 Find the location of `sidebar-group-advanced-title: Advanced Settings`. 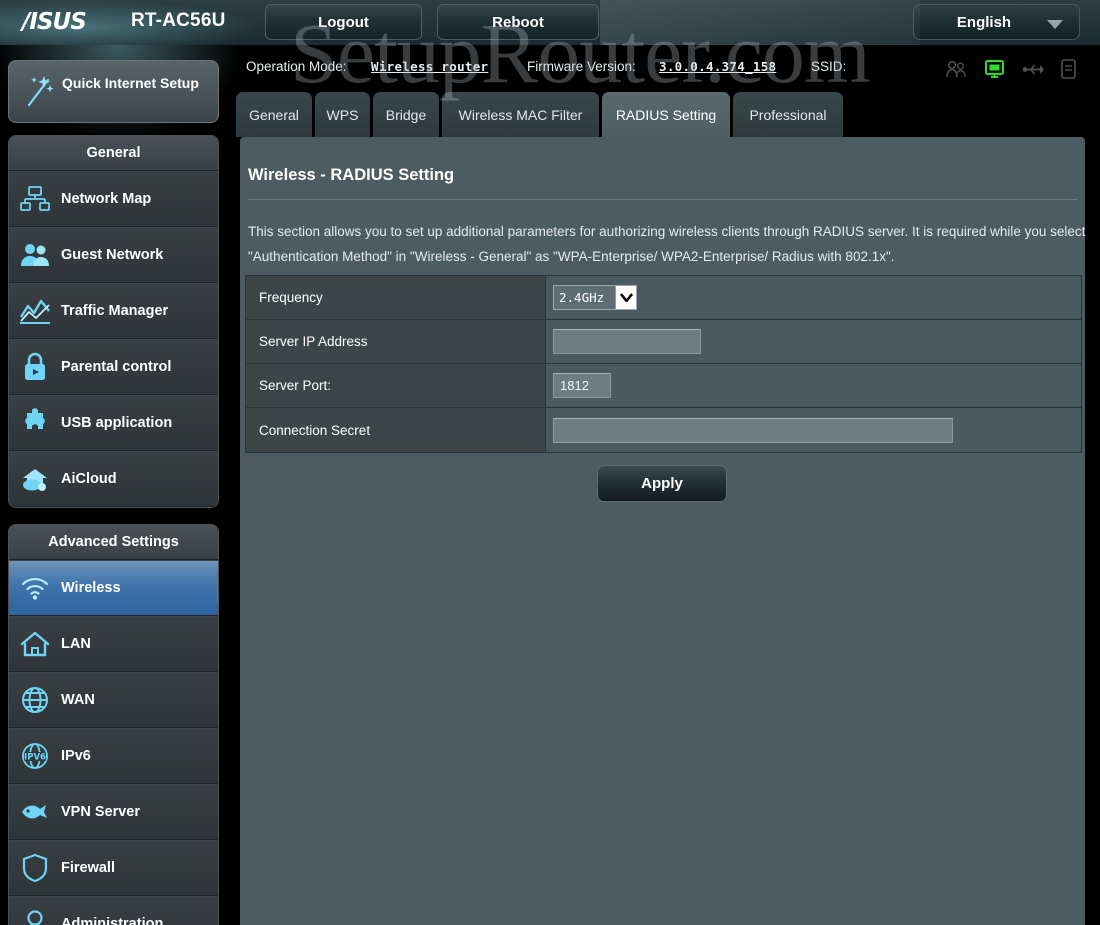

sidebar-group-advanced-title: Advanced Settings is located at coordinates (113, 542).